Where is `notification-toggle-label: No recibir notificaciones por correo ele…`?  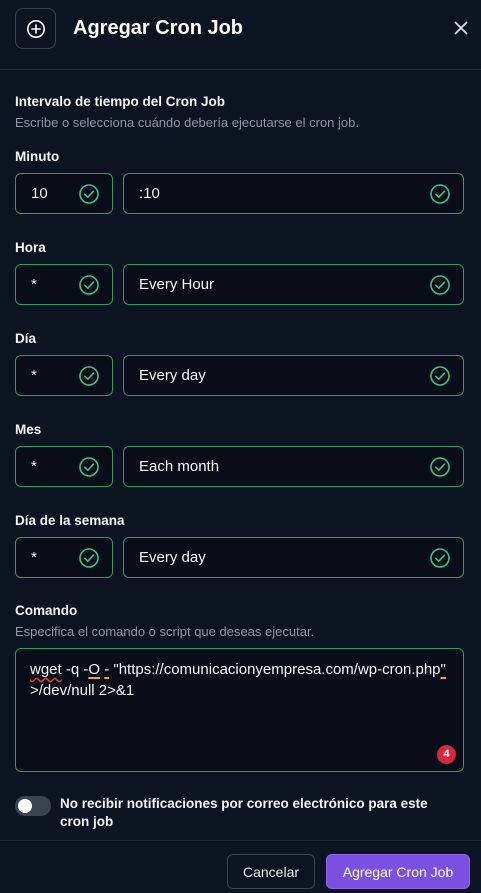
notification-toggle-label: No recibir notificaciones por correo ele… is located at coordinates (244, 812).